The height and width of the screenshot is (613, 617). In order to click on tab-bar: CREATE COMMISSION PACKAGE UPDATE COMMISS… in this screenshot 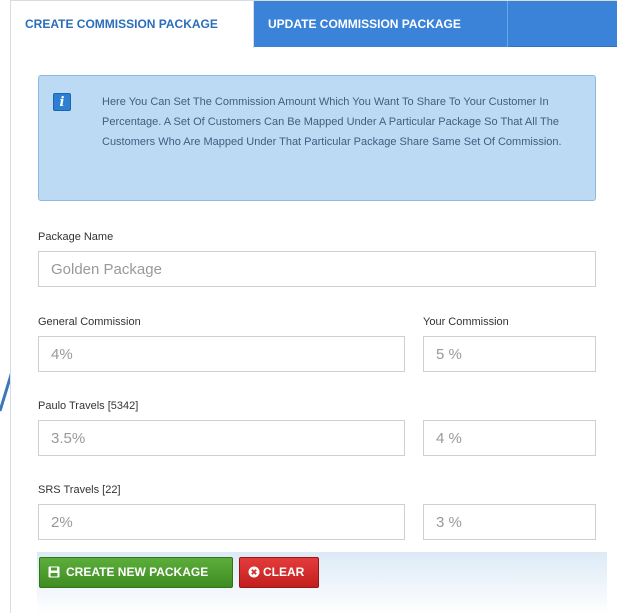, I will do `click(314, 24)`.